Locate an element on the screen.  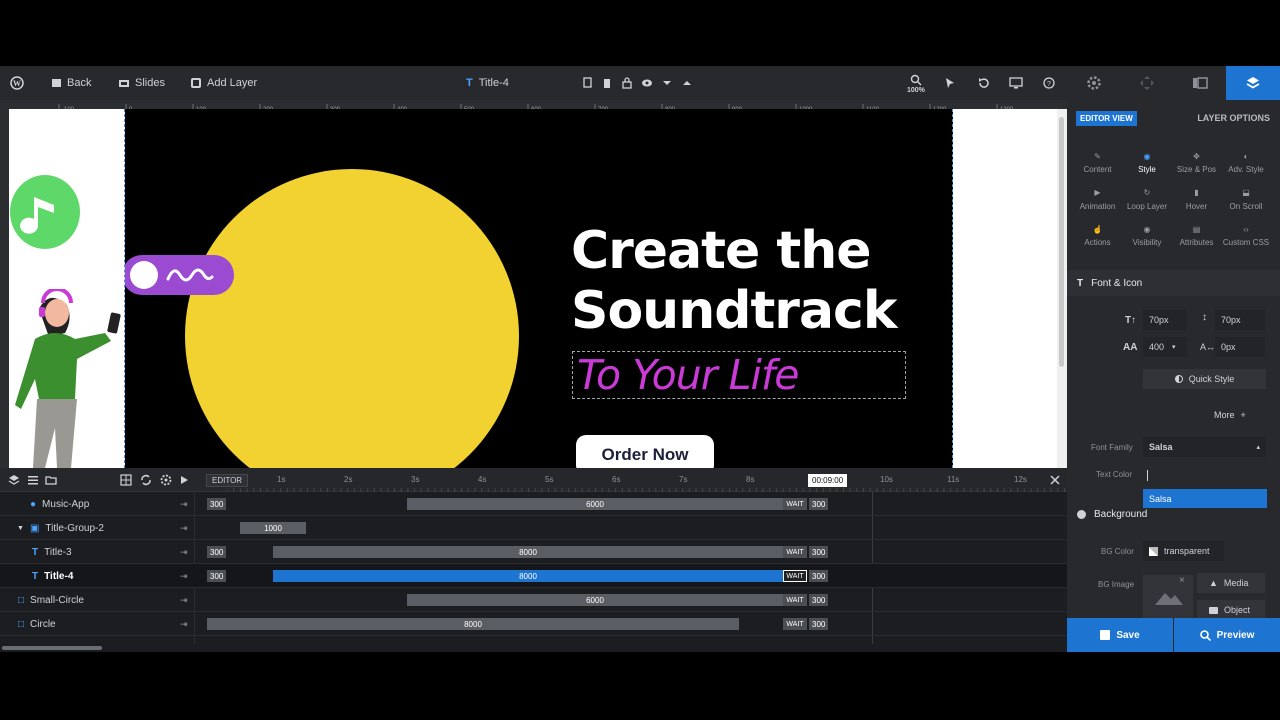
zoom-icon is located at coordinates (916, 80).